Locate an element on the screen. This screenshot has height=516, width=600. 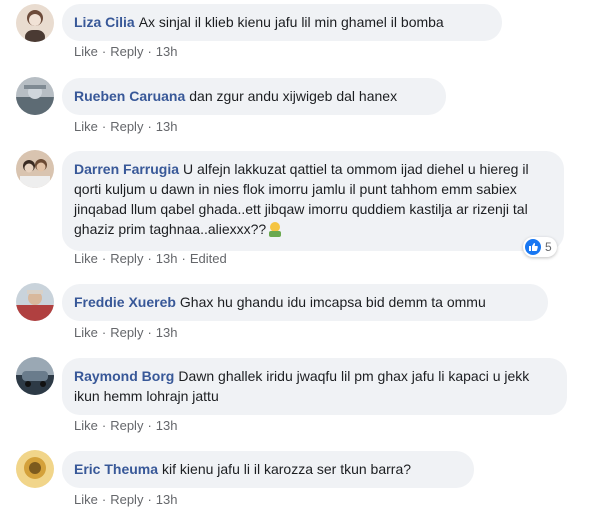
reaction-number: 5 is located at coordinates (548, 247).